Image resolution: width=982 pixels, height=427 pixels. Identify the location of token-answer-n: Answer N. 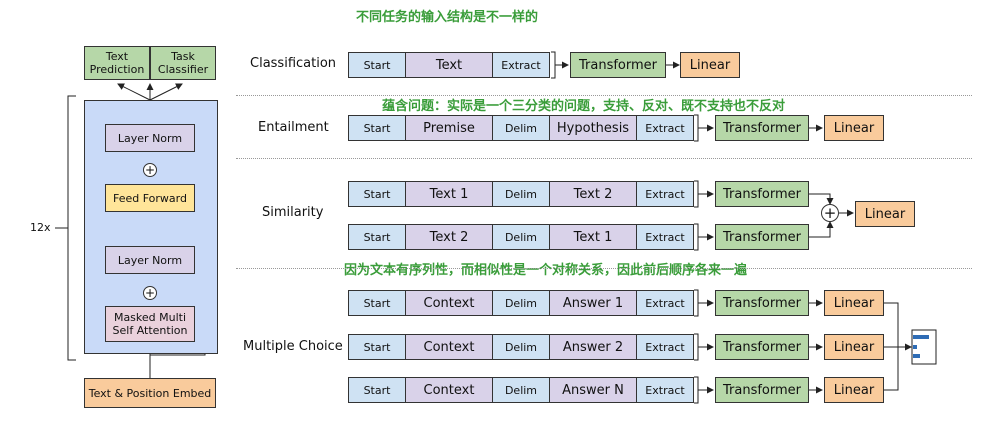
(593, 390).